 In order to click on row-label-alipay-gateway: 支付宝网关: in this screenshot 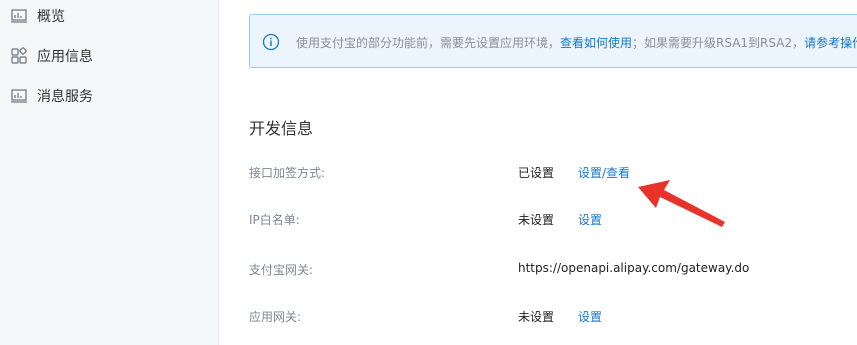, I will do `click(281, 270)`.